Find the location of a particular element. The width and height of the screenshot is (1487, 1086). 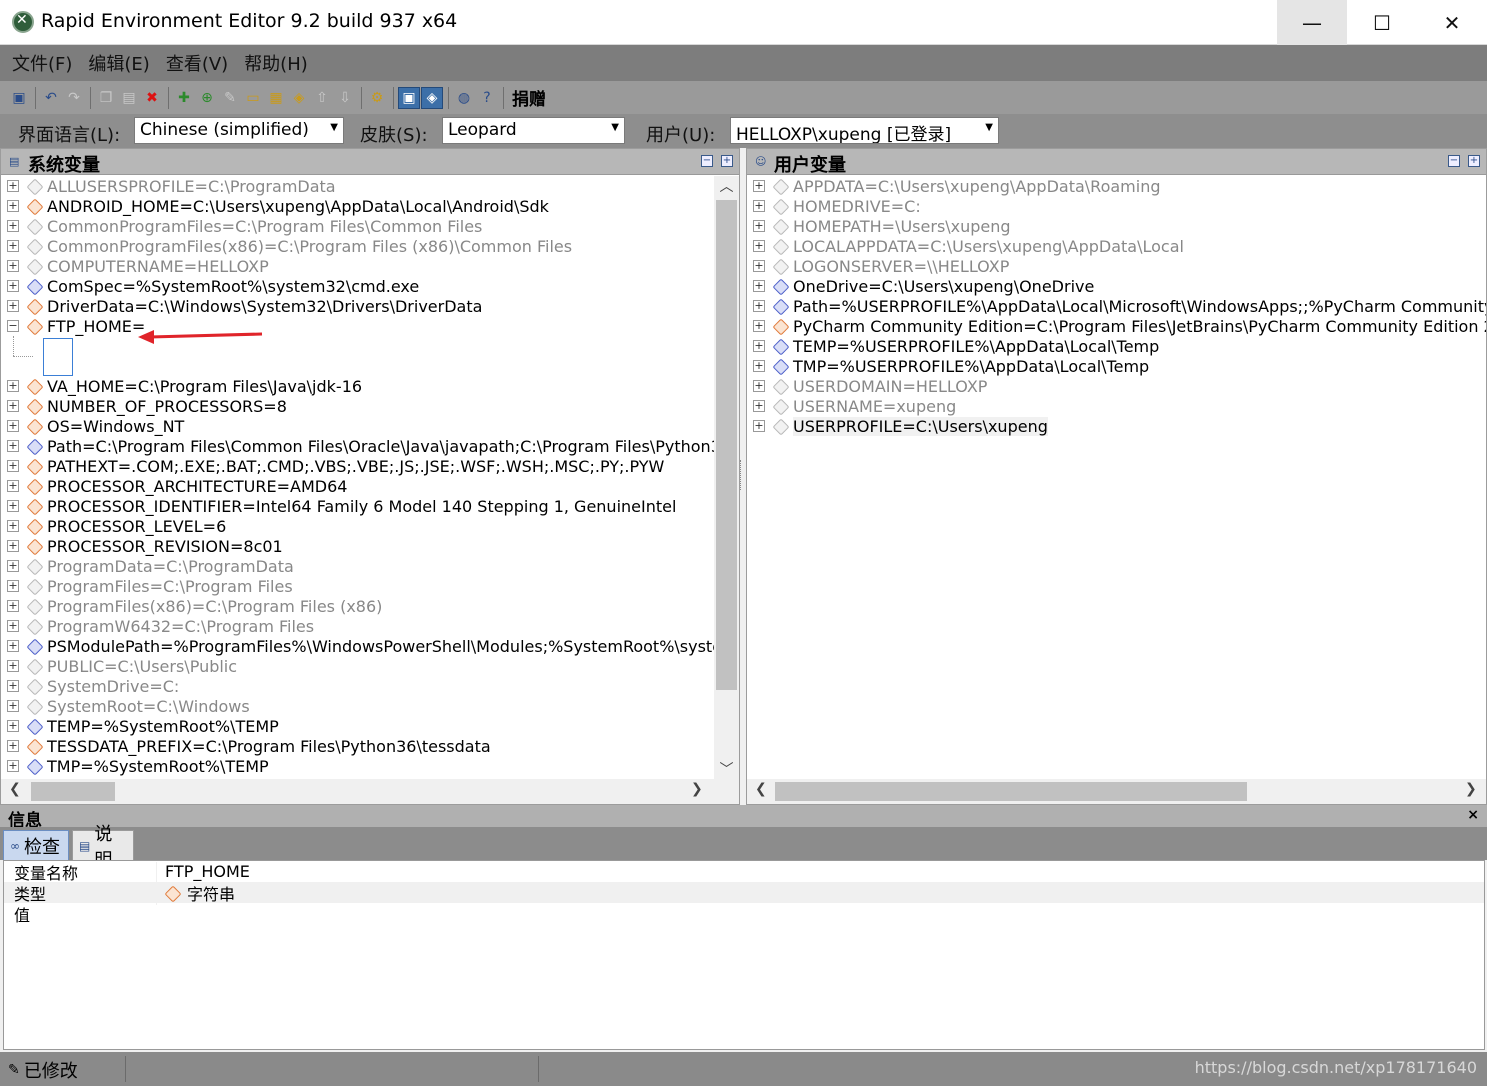

variable-row: − FTP_HOME= is located at coordinates (357, 326).